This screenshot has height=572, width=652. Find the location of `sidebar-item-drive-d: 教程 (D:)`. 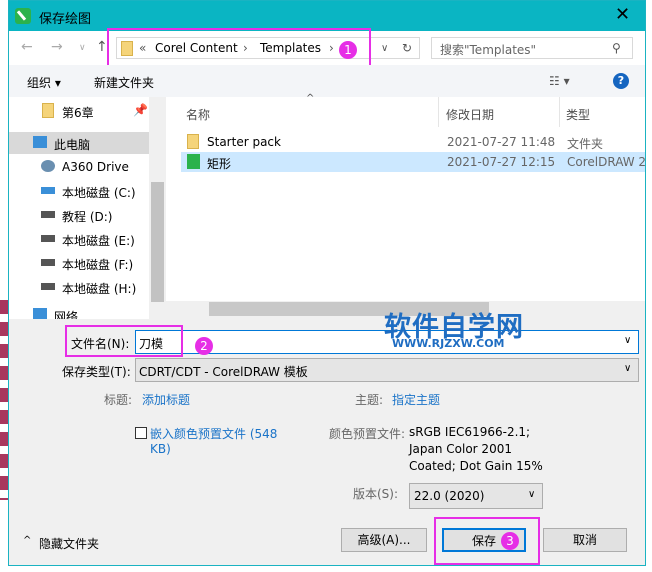

sidebar-item-drive-d: 教程 (D:) is located at coordinates (79, 215).